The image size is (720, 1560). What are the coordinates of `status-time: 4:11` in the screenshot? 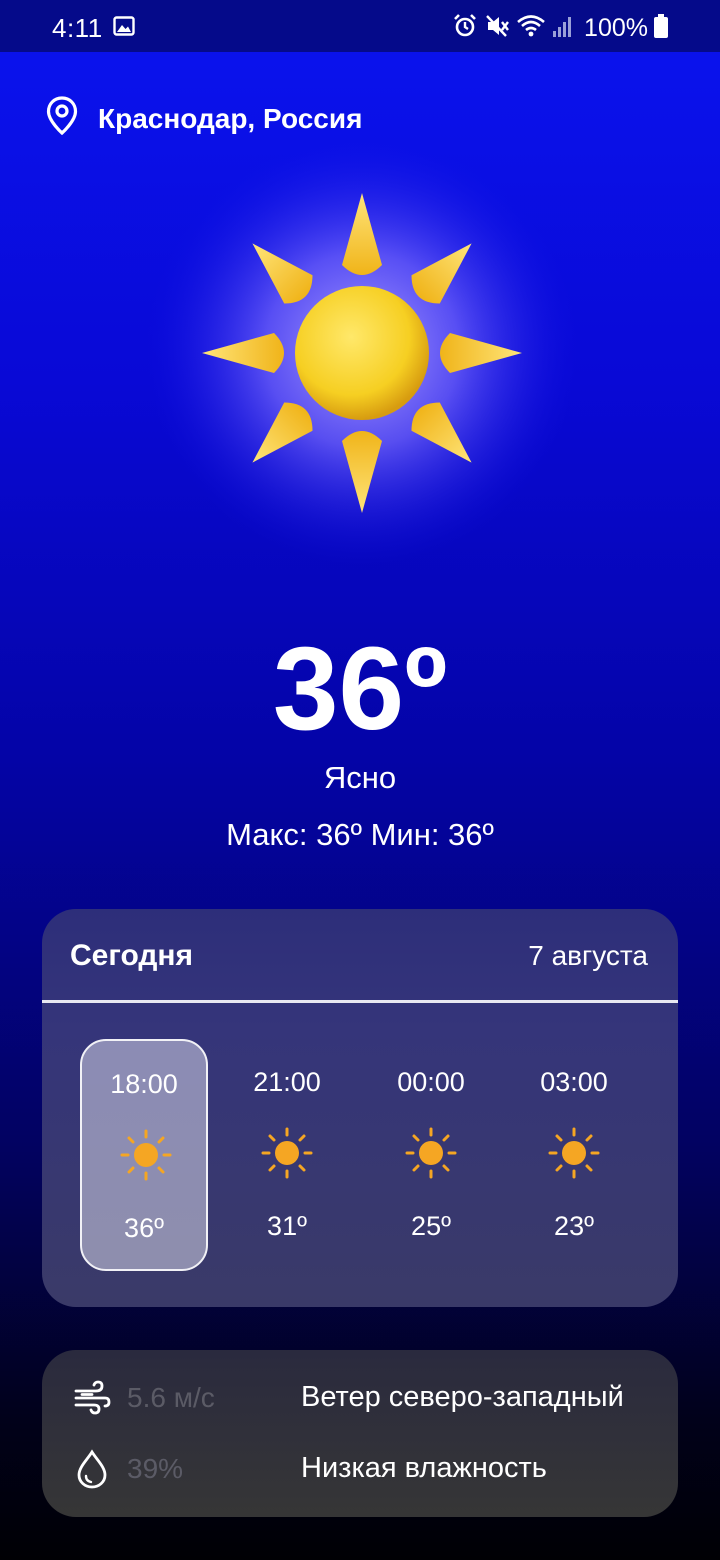 It's located at (77, 28).